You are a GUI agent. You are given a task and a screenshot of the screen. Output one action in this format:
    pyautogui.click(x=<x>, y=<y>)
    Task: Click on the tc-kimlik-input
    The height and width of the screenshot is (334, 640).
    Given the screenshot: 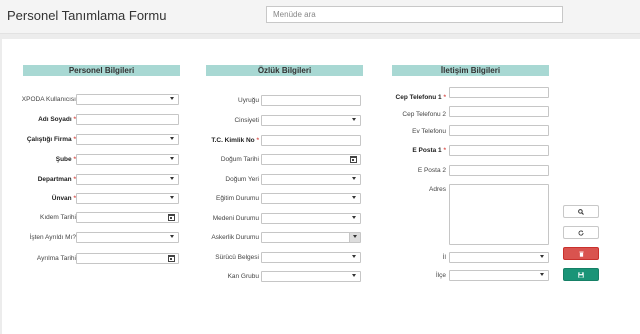 What is the action you would take?
    pyautogui.click(x=311, y=140)
    